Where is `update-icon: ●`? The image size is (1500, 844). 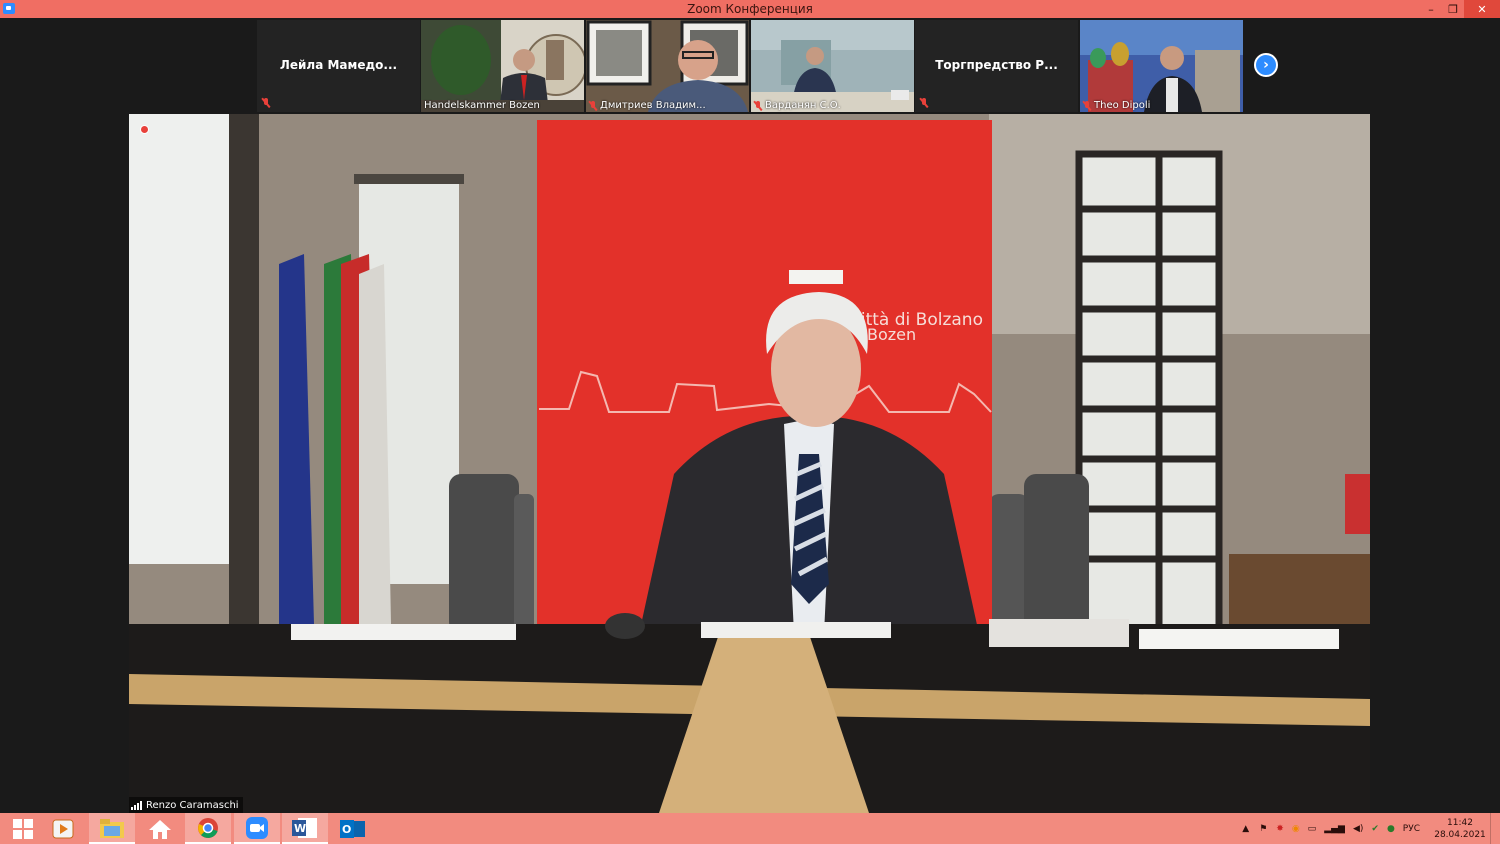 update-icon: ● is located at coordinates (1391, 829).